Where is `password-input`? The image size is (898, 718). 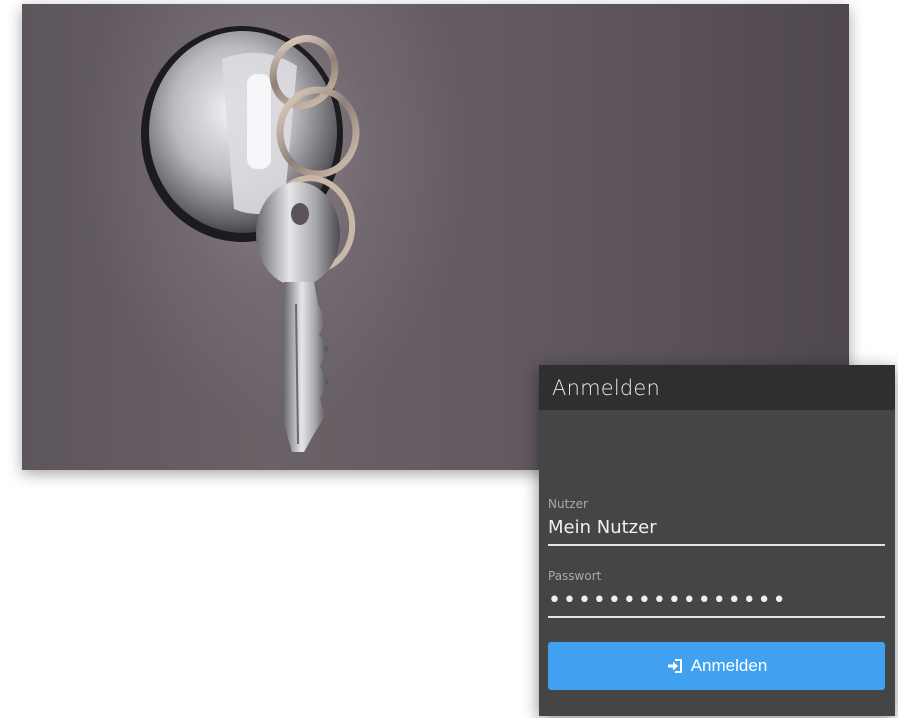
password-input is located at coordinates (716, 603).